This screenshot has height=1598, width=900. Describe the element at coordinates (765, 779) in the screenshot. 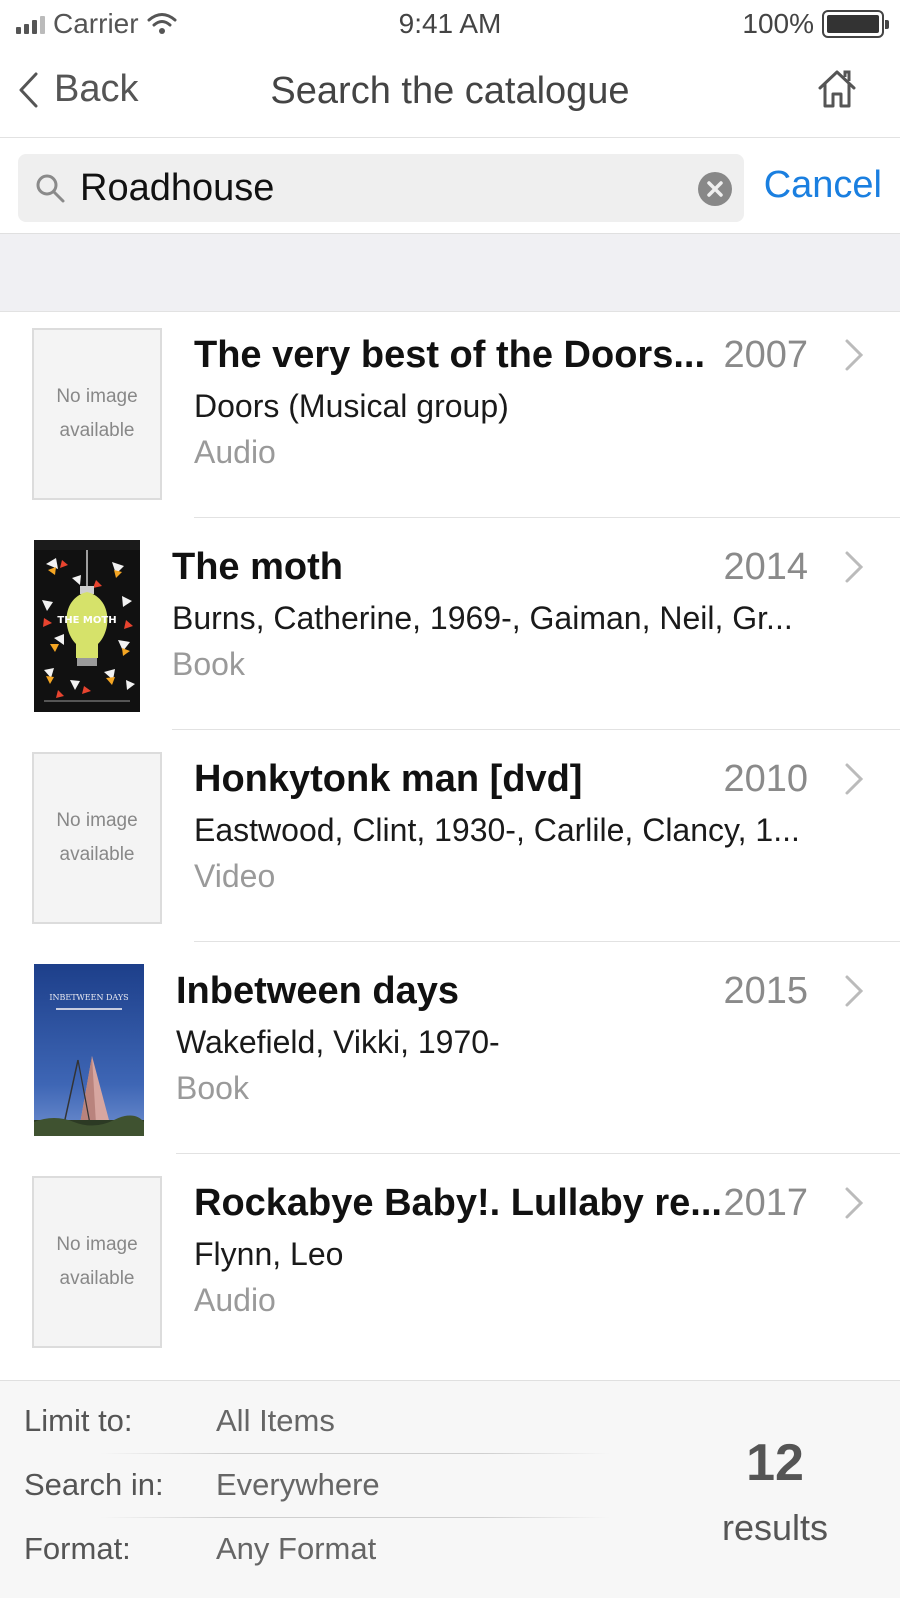

I see `result-year: 2010` at that location.